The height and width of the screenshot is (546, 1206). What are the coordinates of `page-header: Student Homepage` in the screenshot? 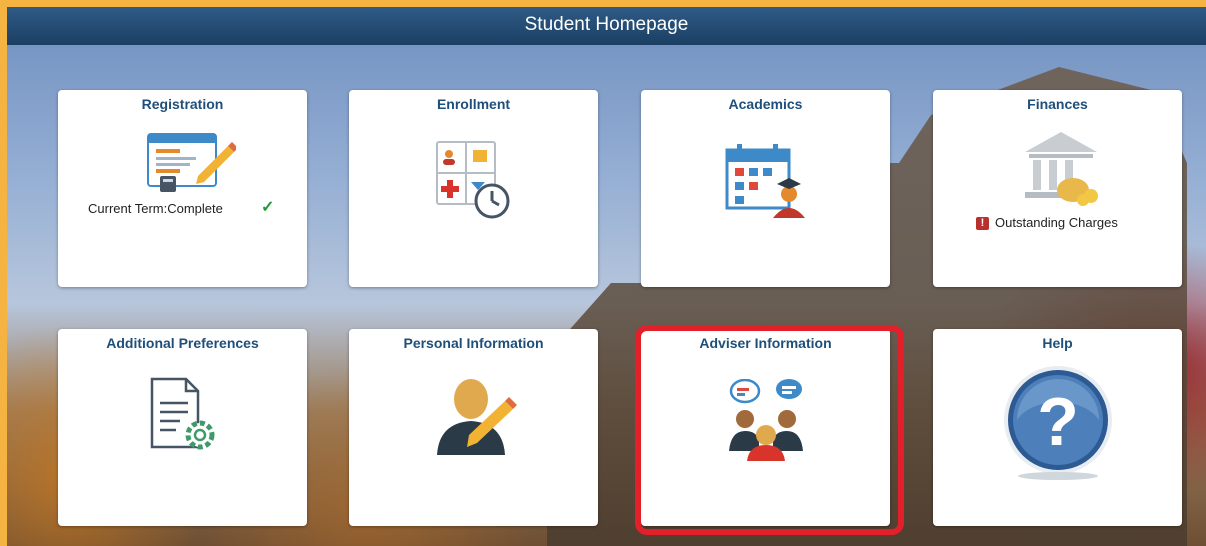 It's located at (606, 26).